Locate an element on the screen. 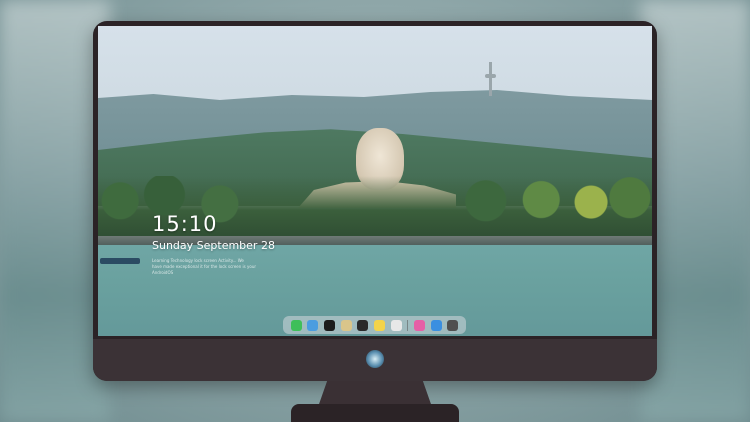 The width and height of the screenshot is (750, 422). monitor-chin is located at coordinates (375, 360).